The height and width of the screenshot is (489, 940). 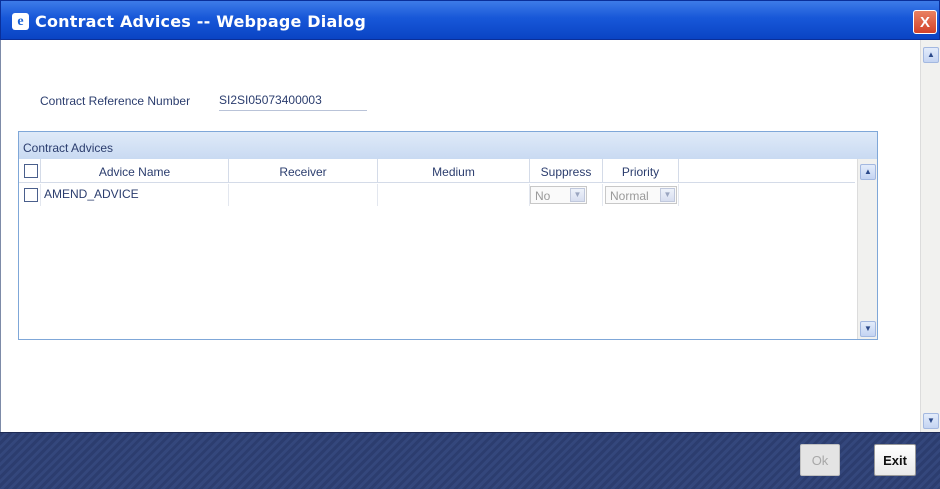 I want to click on suppress-cell: No ▼, so click(x=566, y=195).